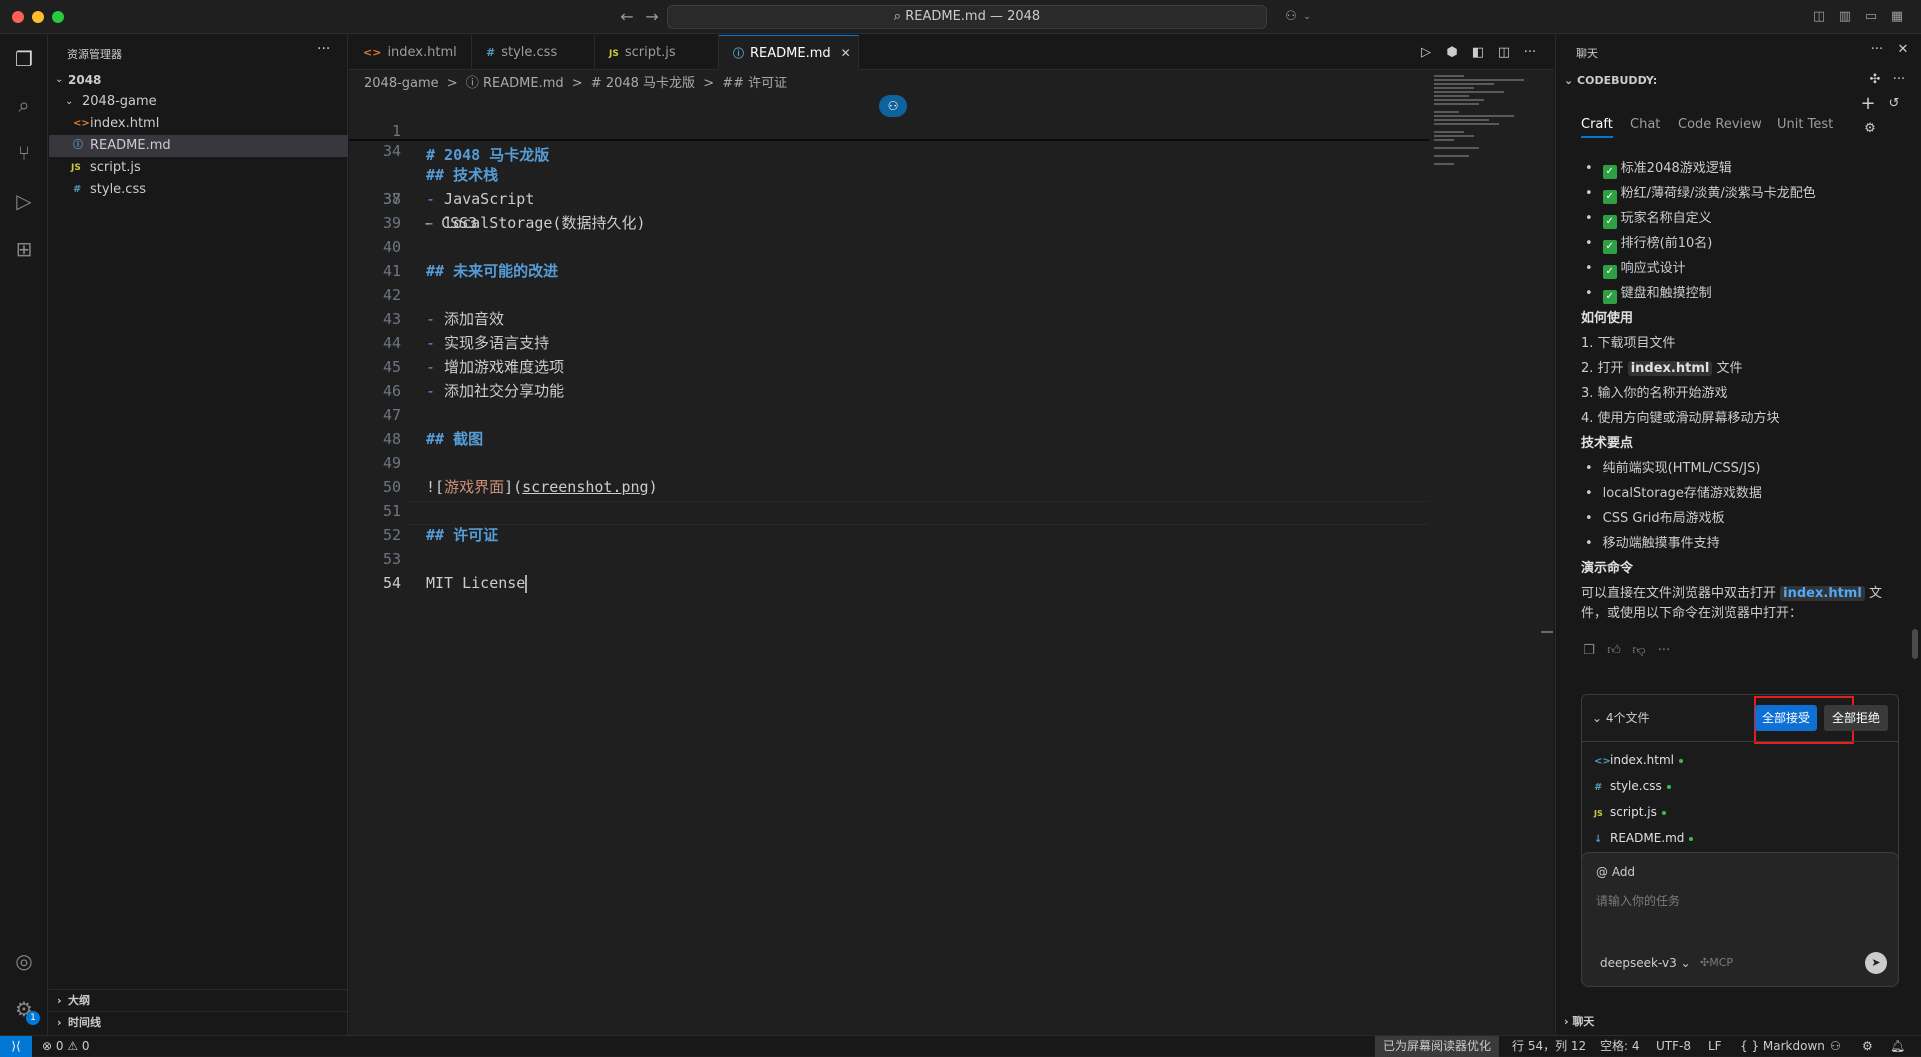 The image size is (1921, 1057). Describe the element at coordinates (1614, 651) in the screenshot. I see `thumbs-up-icon: 👍︎` at that location.